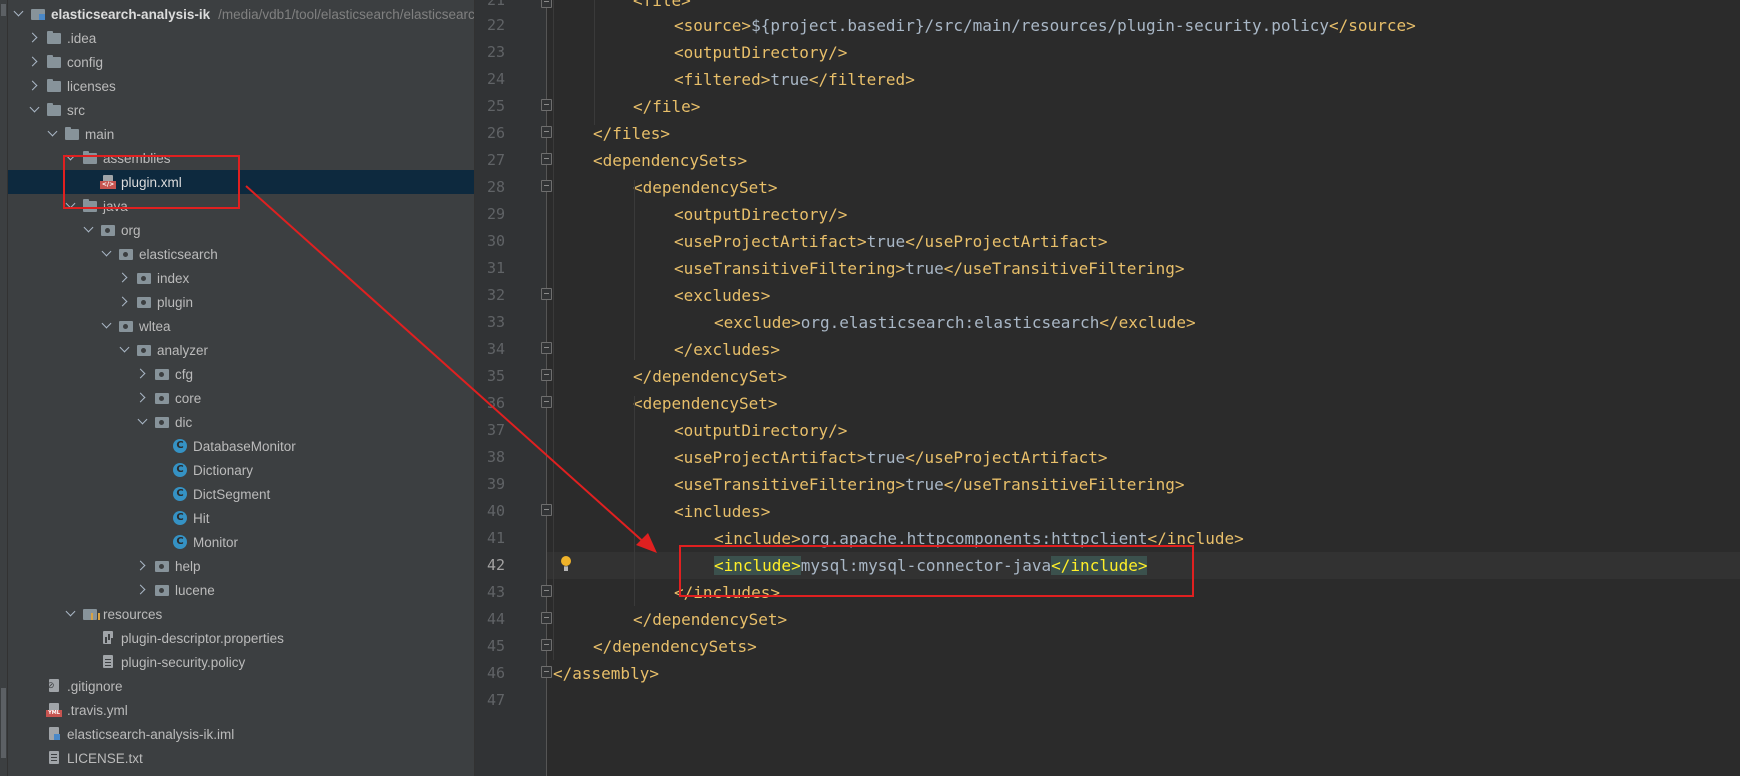  I want to click on code-line: </file>, so click(626, 106).